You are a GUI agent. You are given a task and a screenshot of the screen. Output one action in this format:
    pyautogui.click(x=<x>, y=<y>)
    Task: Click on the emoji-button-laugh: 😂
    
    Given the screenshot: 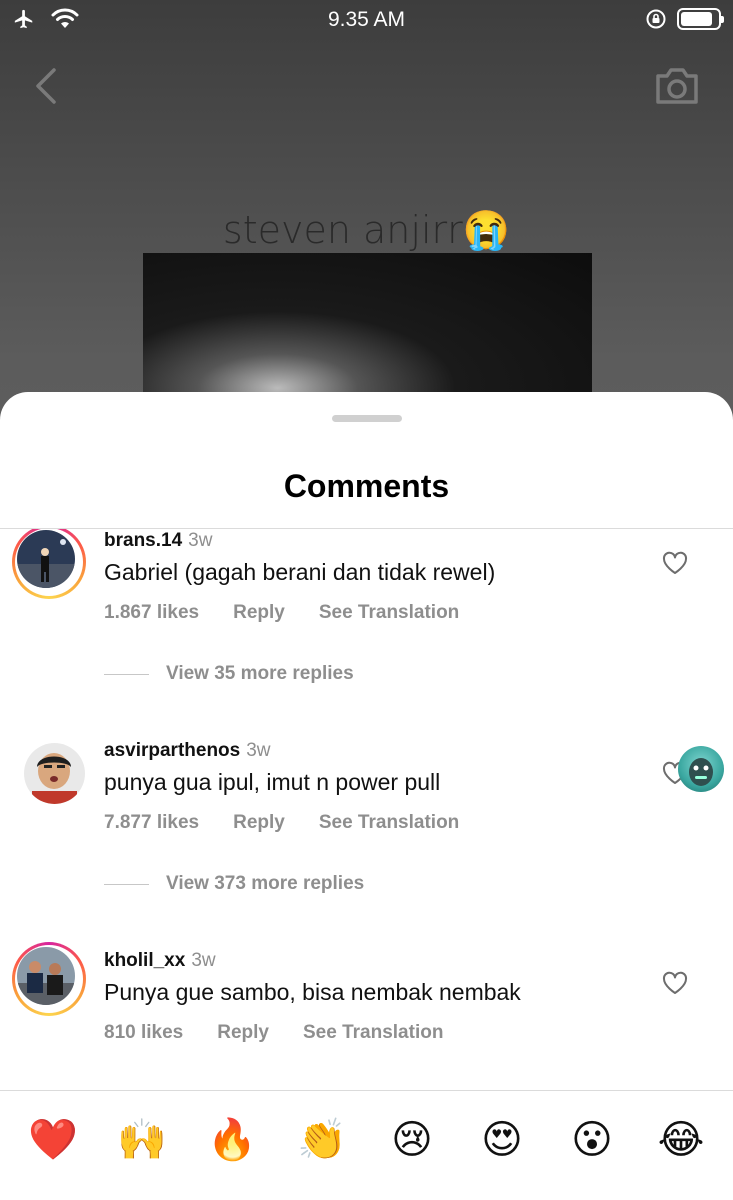 What is the action you would take?
    pyautogui.click(x=681, y=1140)
    